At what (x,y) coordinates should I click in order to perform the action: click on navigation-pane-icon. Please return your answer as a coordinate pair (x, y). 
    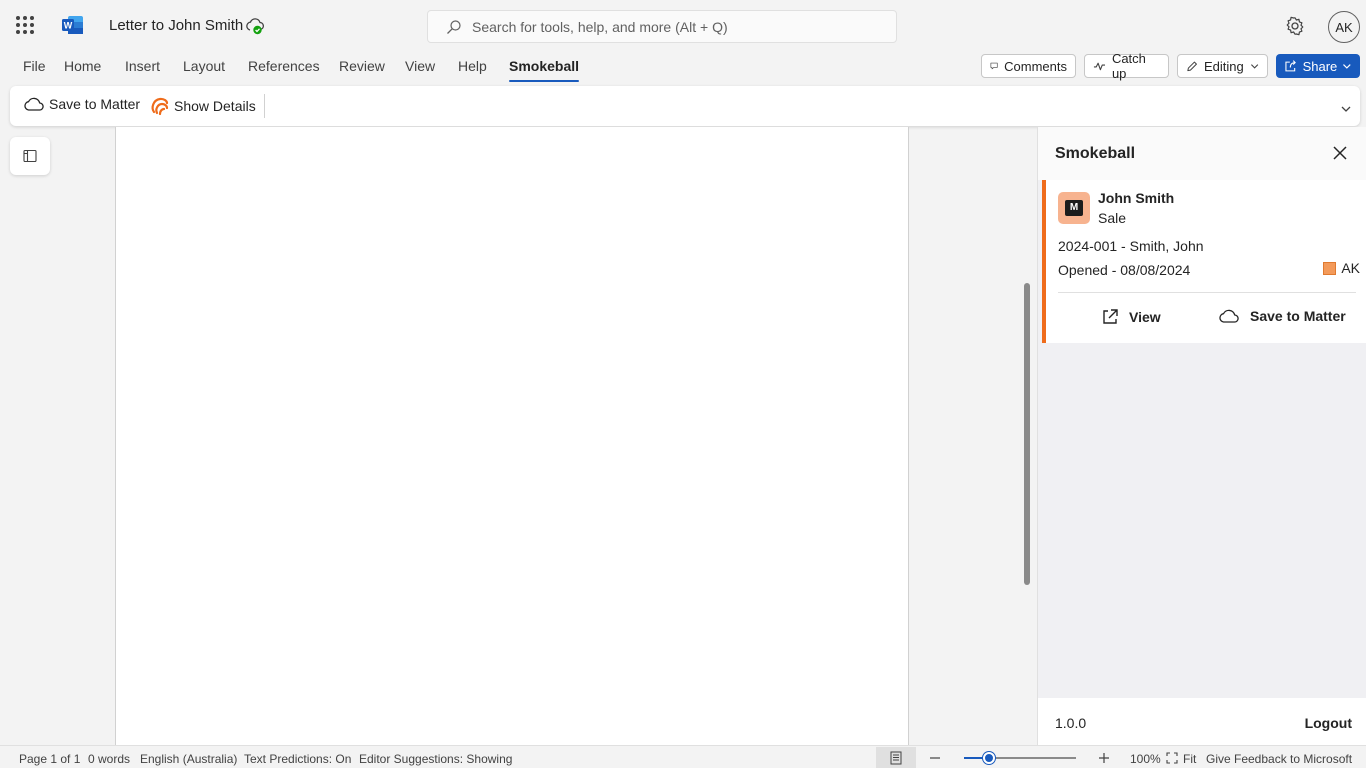
    Looking at the image, I should click on (30, 156).